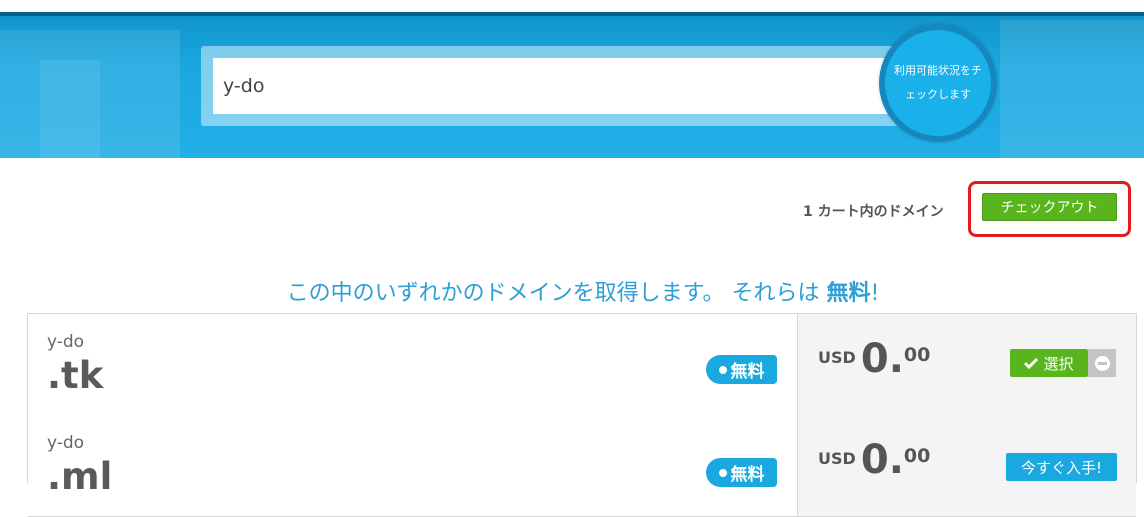  Describe the element at coordinates (967, 364) in the screenshot. I see `domain-price-cell: USD 0.00 選択` at that location.